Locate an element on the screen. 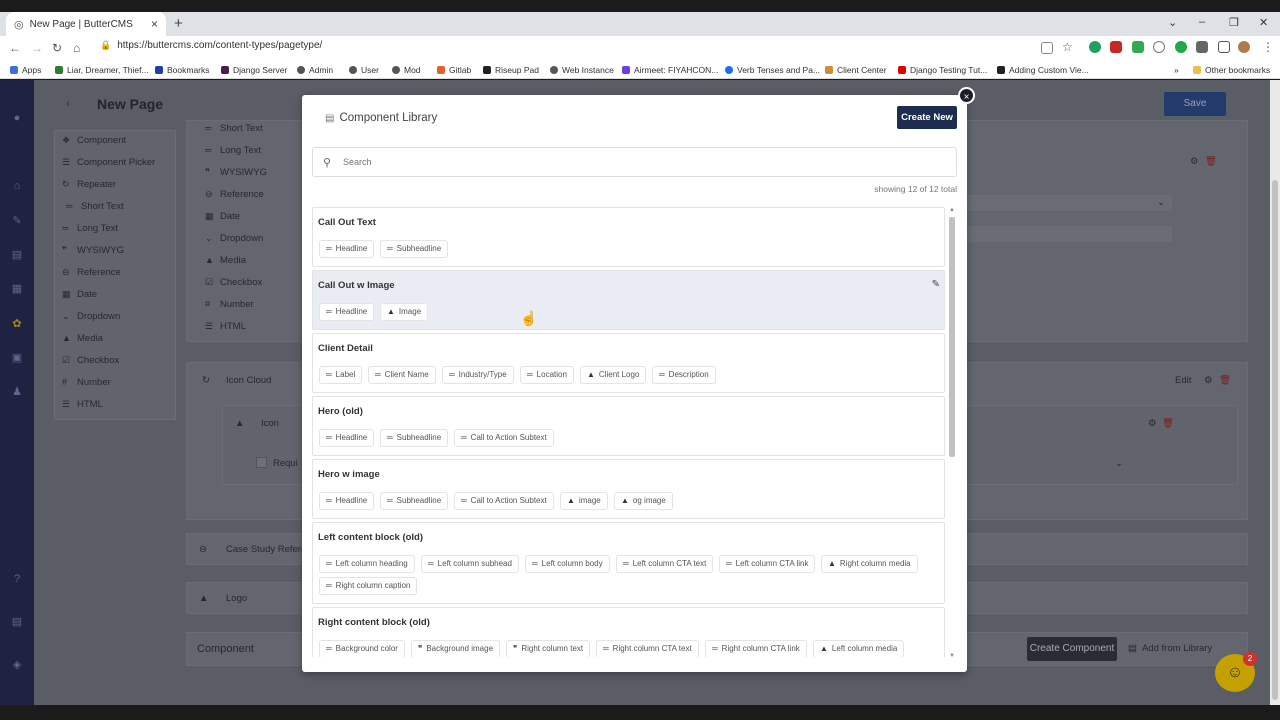  back-icon: ← is located at coordinates (15, 48).